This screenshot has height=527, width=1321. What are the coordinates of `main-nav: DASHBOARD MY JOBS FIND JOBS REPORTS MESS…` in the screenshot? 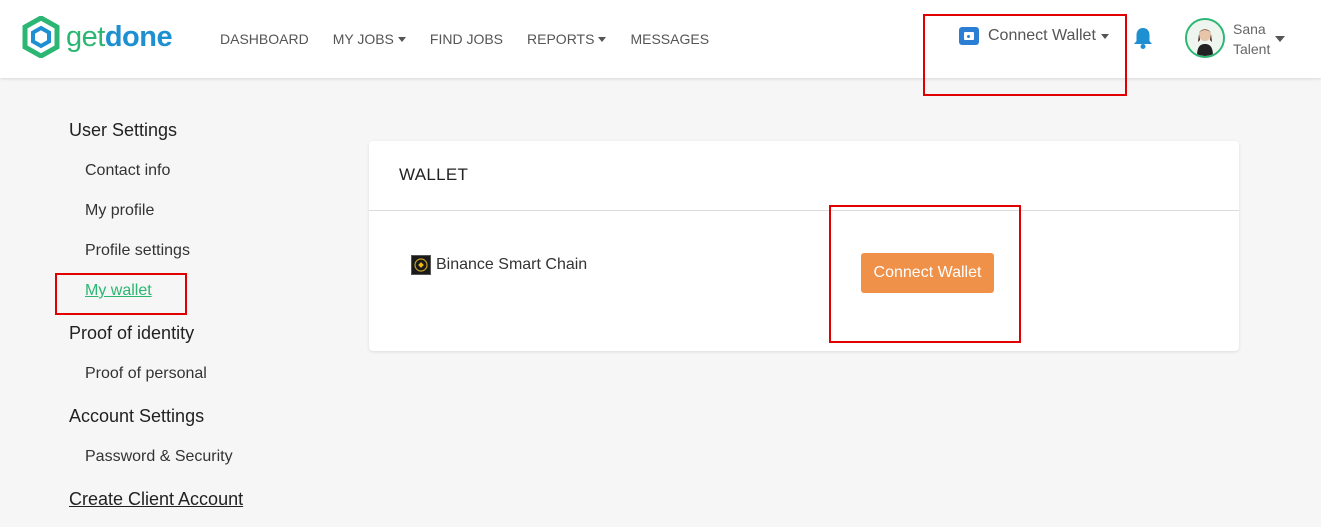 It's located at (476, 39).